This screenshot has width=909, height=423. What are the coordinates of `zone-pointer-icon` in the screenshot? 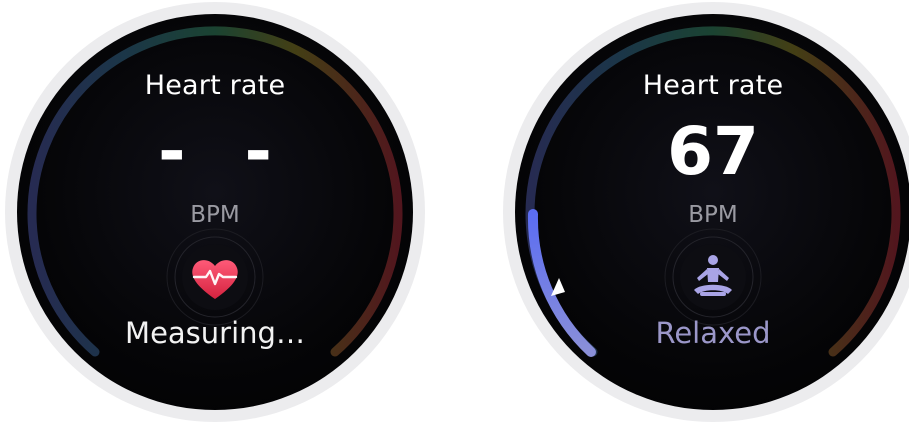 It's located at (558, 287).